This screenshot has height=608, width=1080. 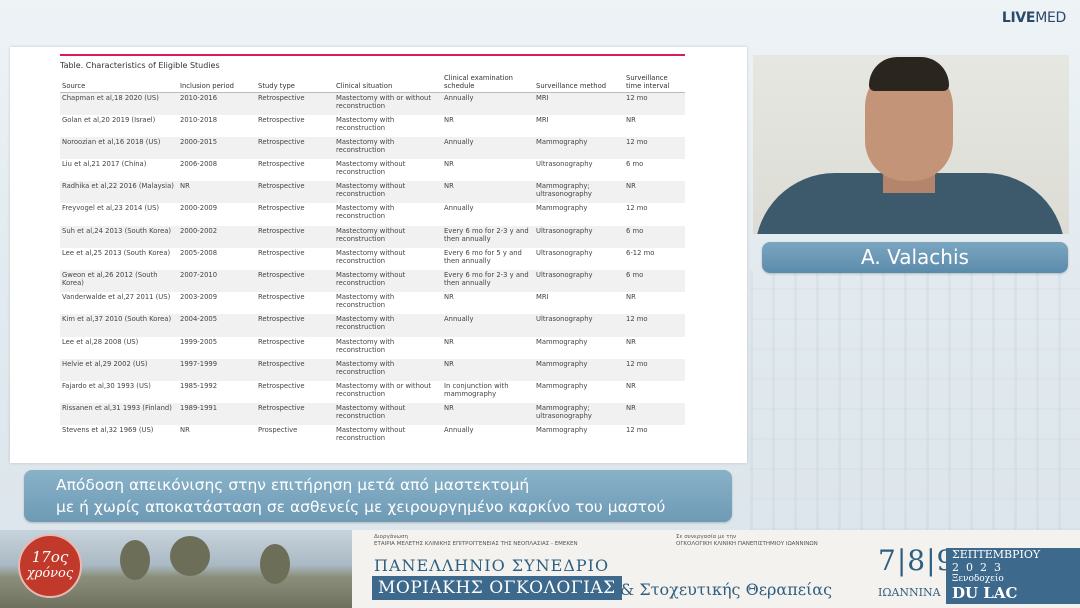 What do you see at coordinates (654, 236) in the screenshot?
I see `table-cell: 6 mo` at bounding box center [654, 236].